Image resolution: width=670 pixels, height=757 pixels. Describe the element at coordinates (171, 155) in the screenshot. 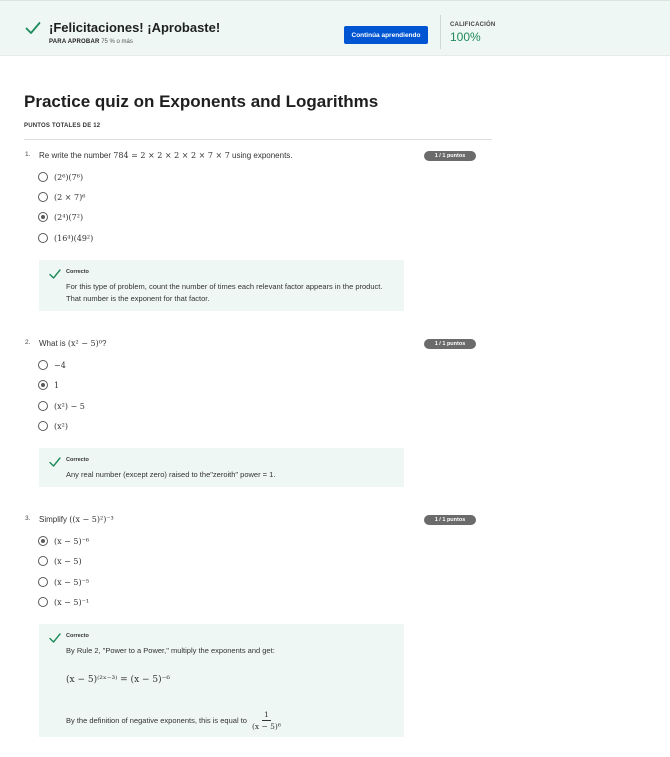

I see `question-text-math: 784 = 2 × 2 × 2 × 2 × 7 × 7` at that location.